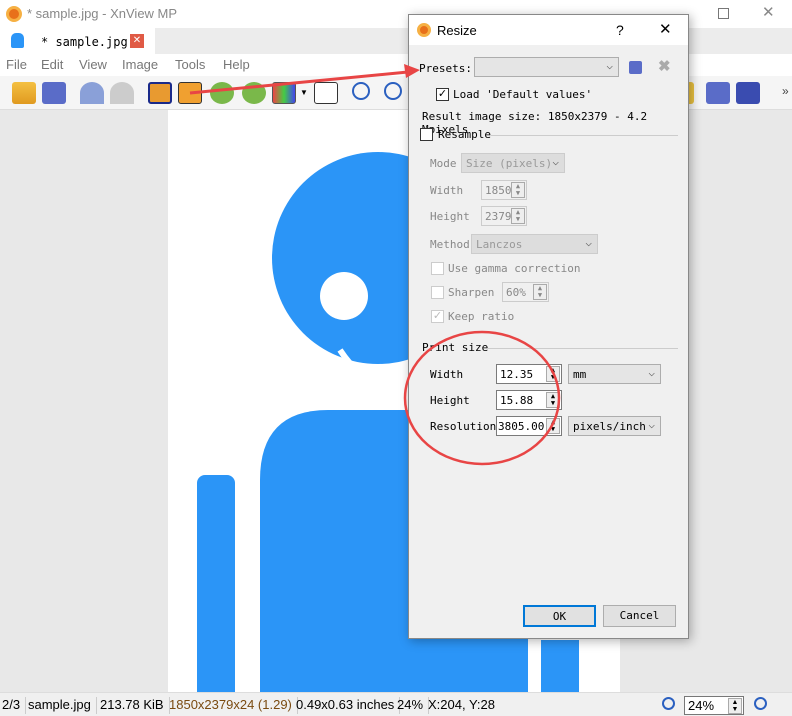 Image resolution: width=792 pixels, height=716 pixels. Describe the element at coordinates (424, 30) in the screenshot. I see `dialog-logo-icon` at that location.